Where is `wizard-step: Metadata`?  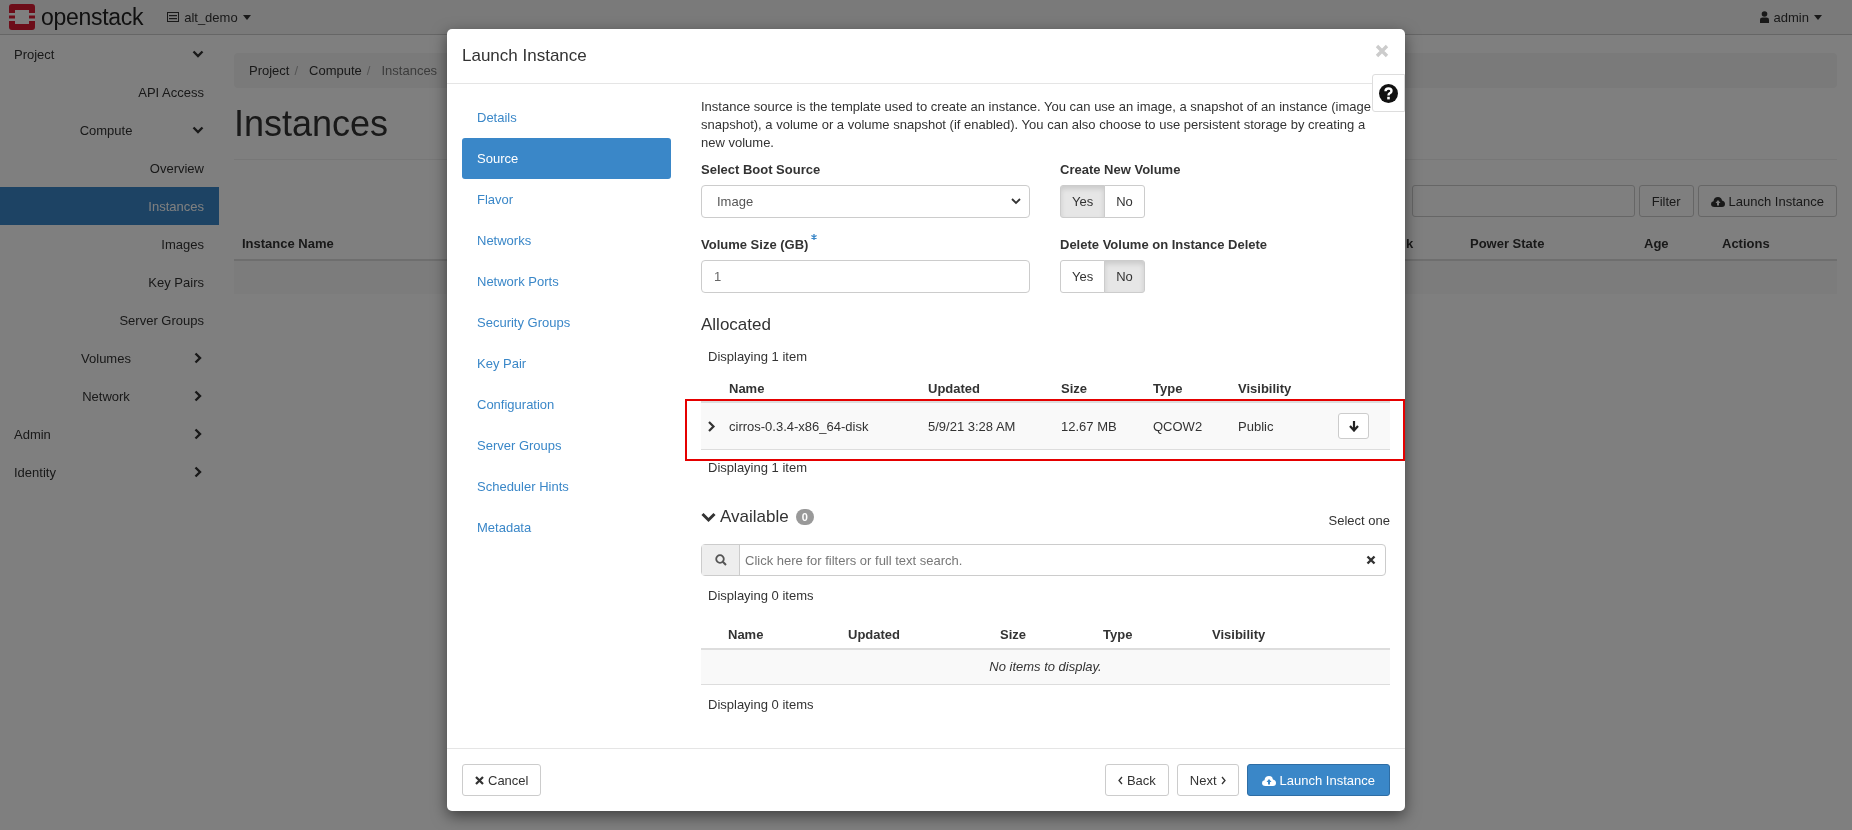
wizard-step: Metadata is located at coordinates (566, 527).